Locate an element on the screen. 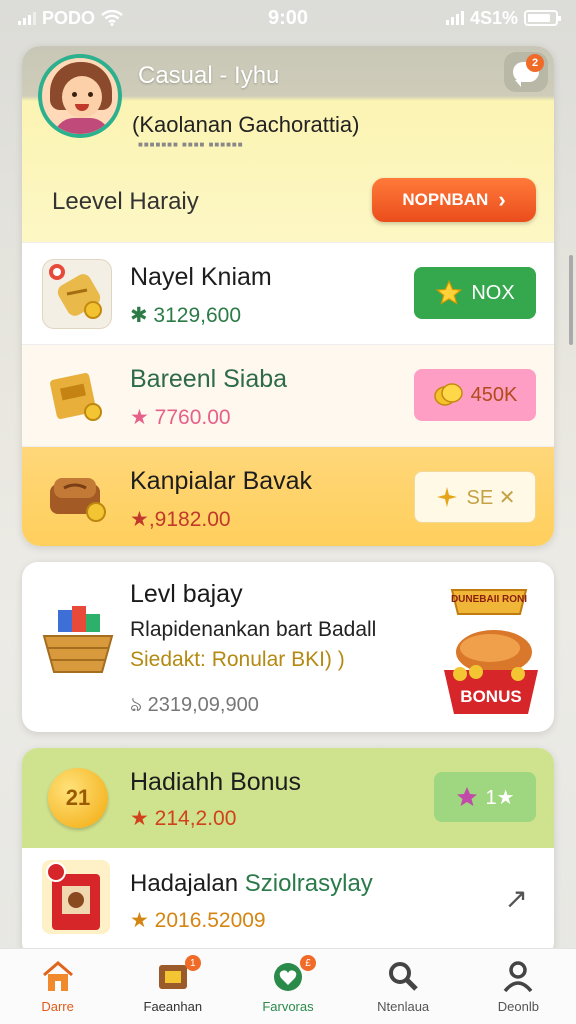 This screenshot has width=576, height=1024. carrier-name: PODO is located at coordinates (69, 17).